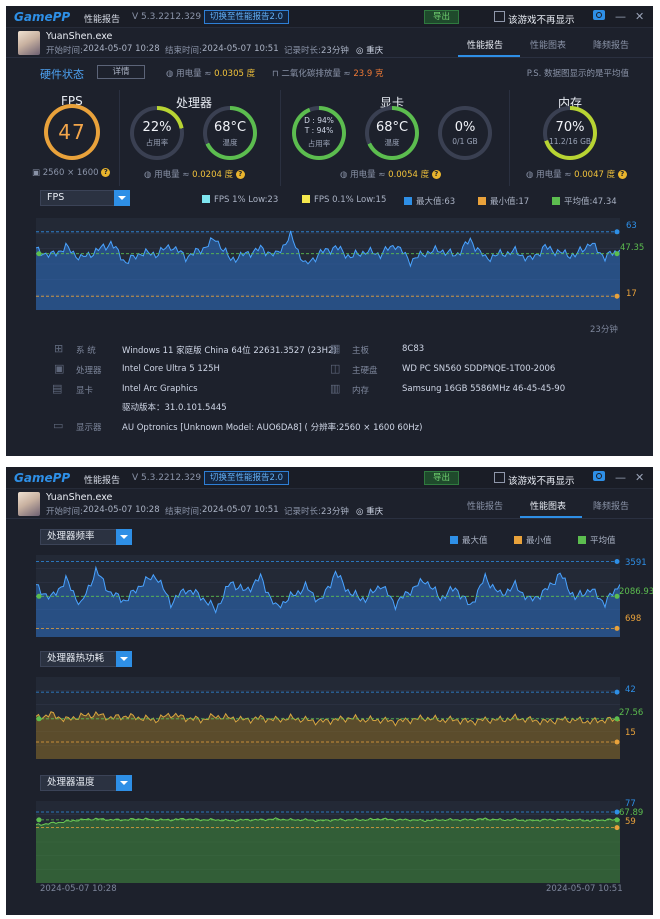  I want to click on memory-ring: 70% 11.2/16 GB, so click(570, 133).